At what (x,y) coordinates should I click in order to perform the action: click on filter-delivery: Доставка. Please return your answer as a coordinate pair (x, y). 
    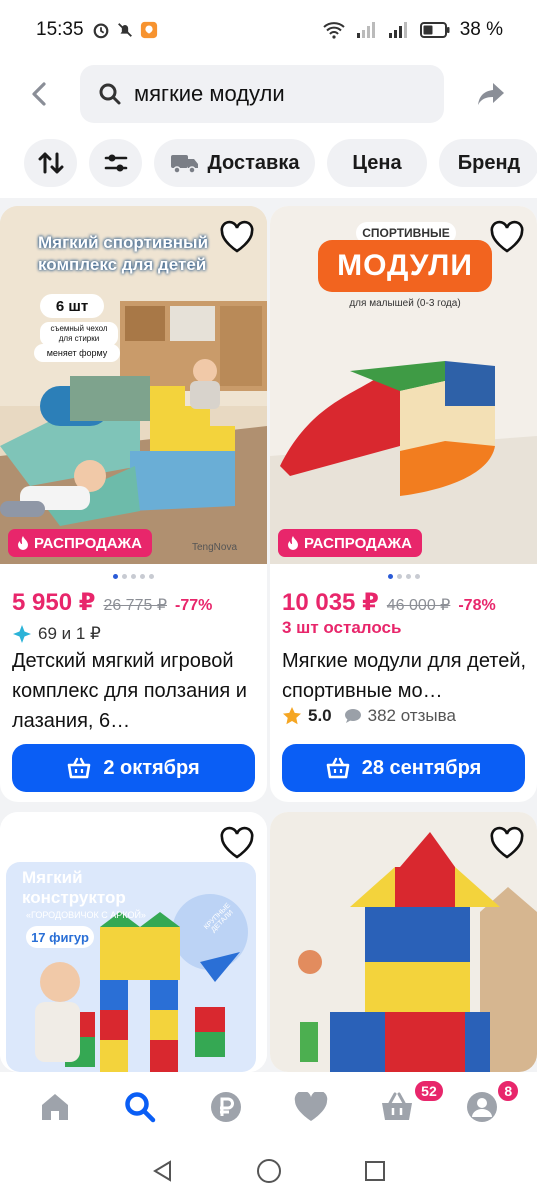
    Looking at the image, I should click on (234, 163).